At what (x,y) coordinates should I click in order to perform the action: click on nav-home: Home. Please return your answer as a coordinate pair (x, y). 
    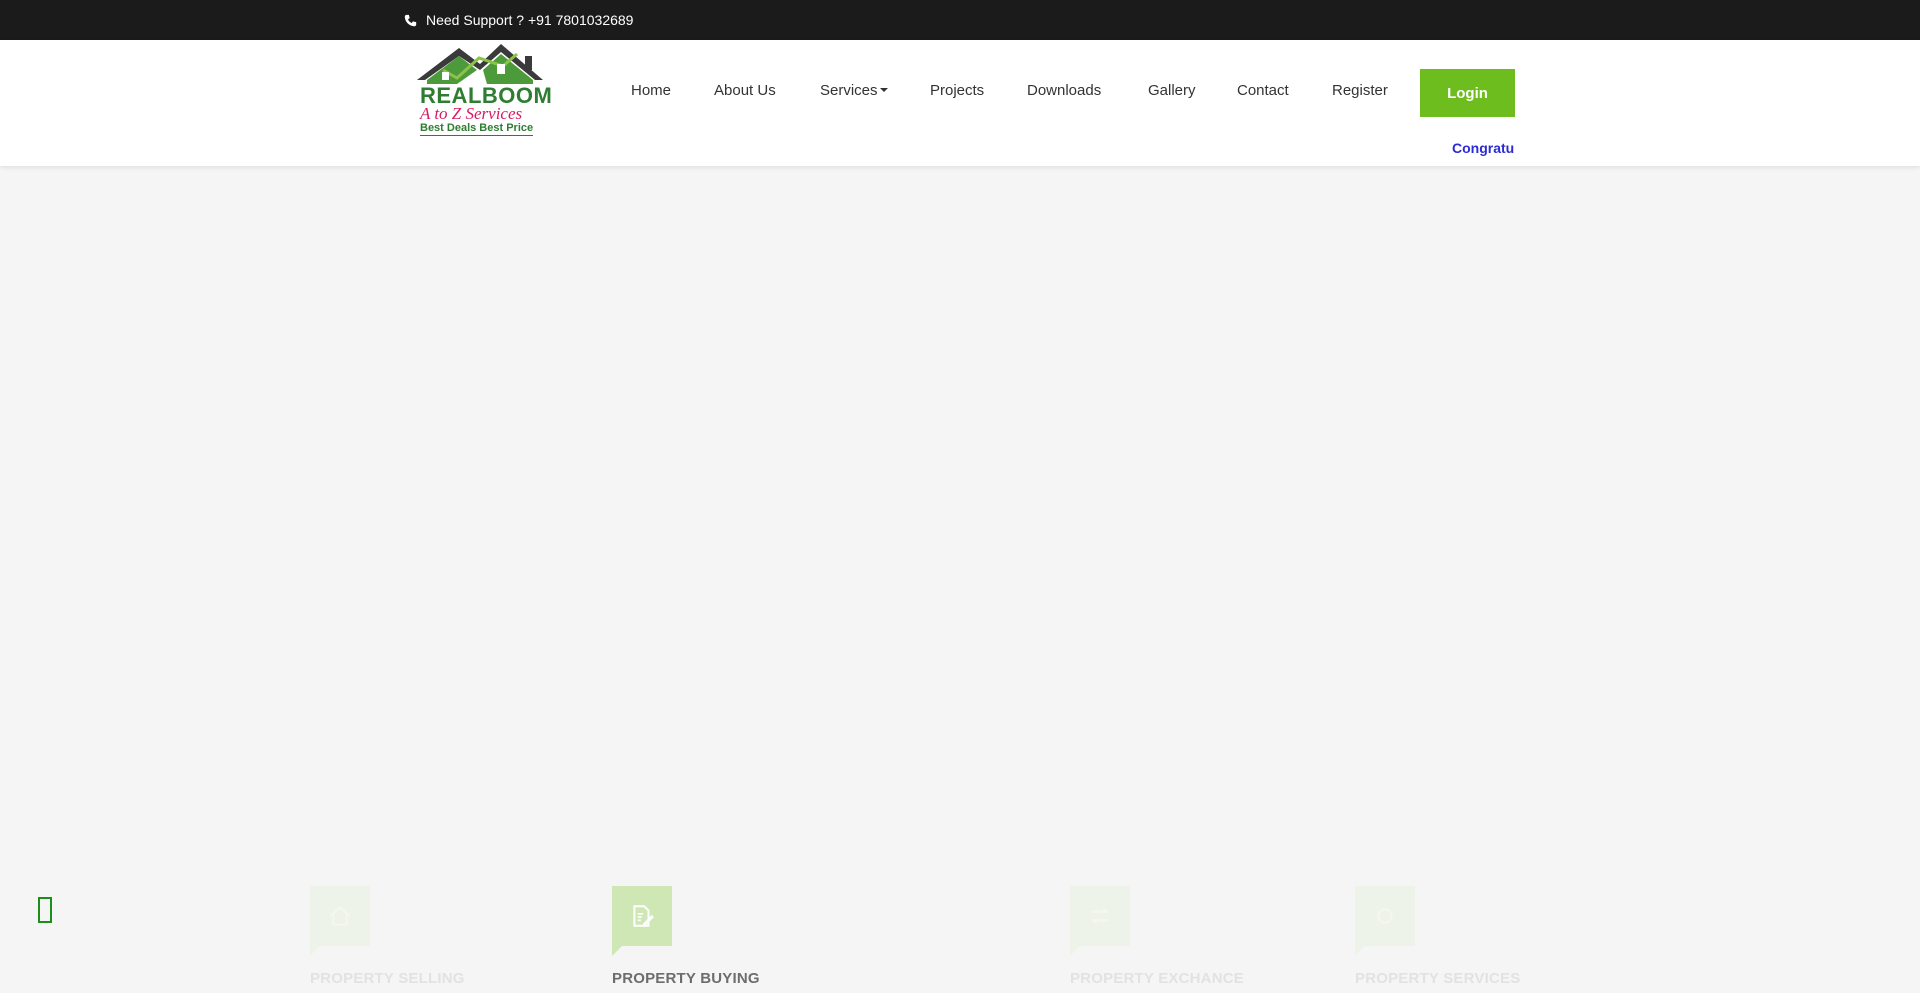
    Looking at the image, I should click on (651, 90).